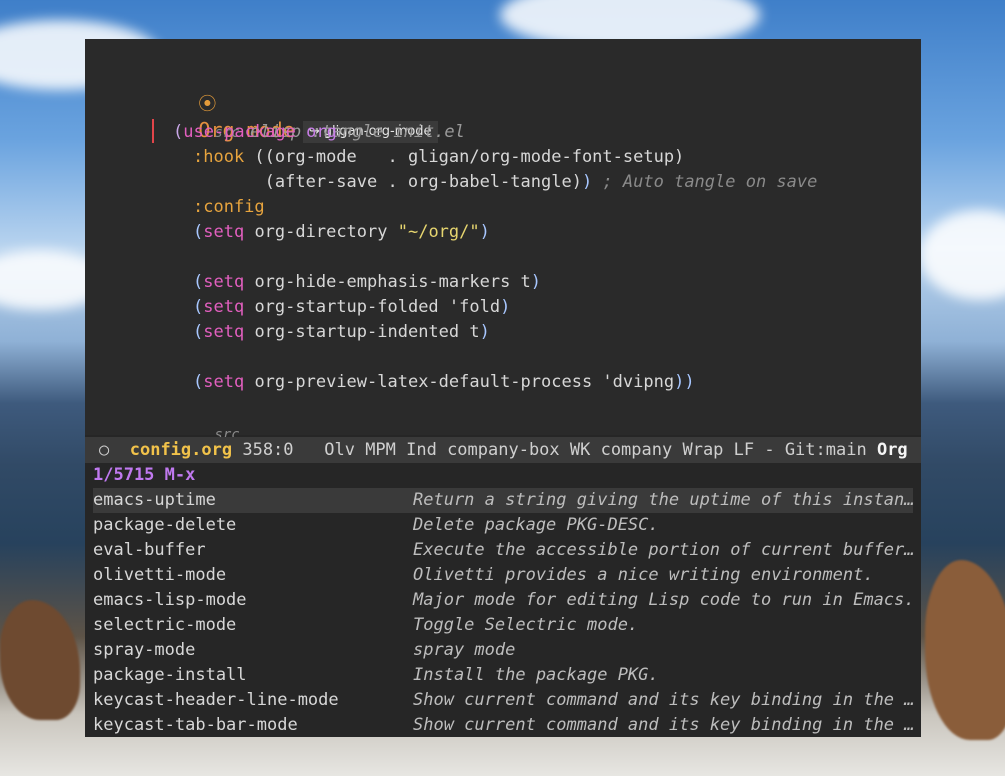 This screenshot has width=1005, height=776. I want to click on candidate-name: keycast-tab-bar-mode, so click(195, 725).